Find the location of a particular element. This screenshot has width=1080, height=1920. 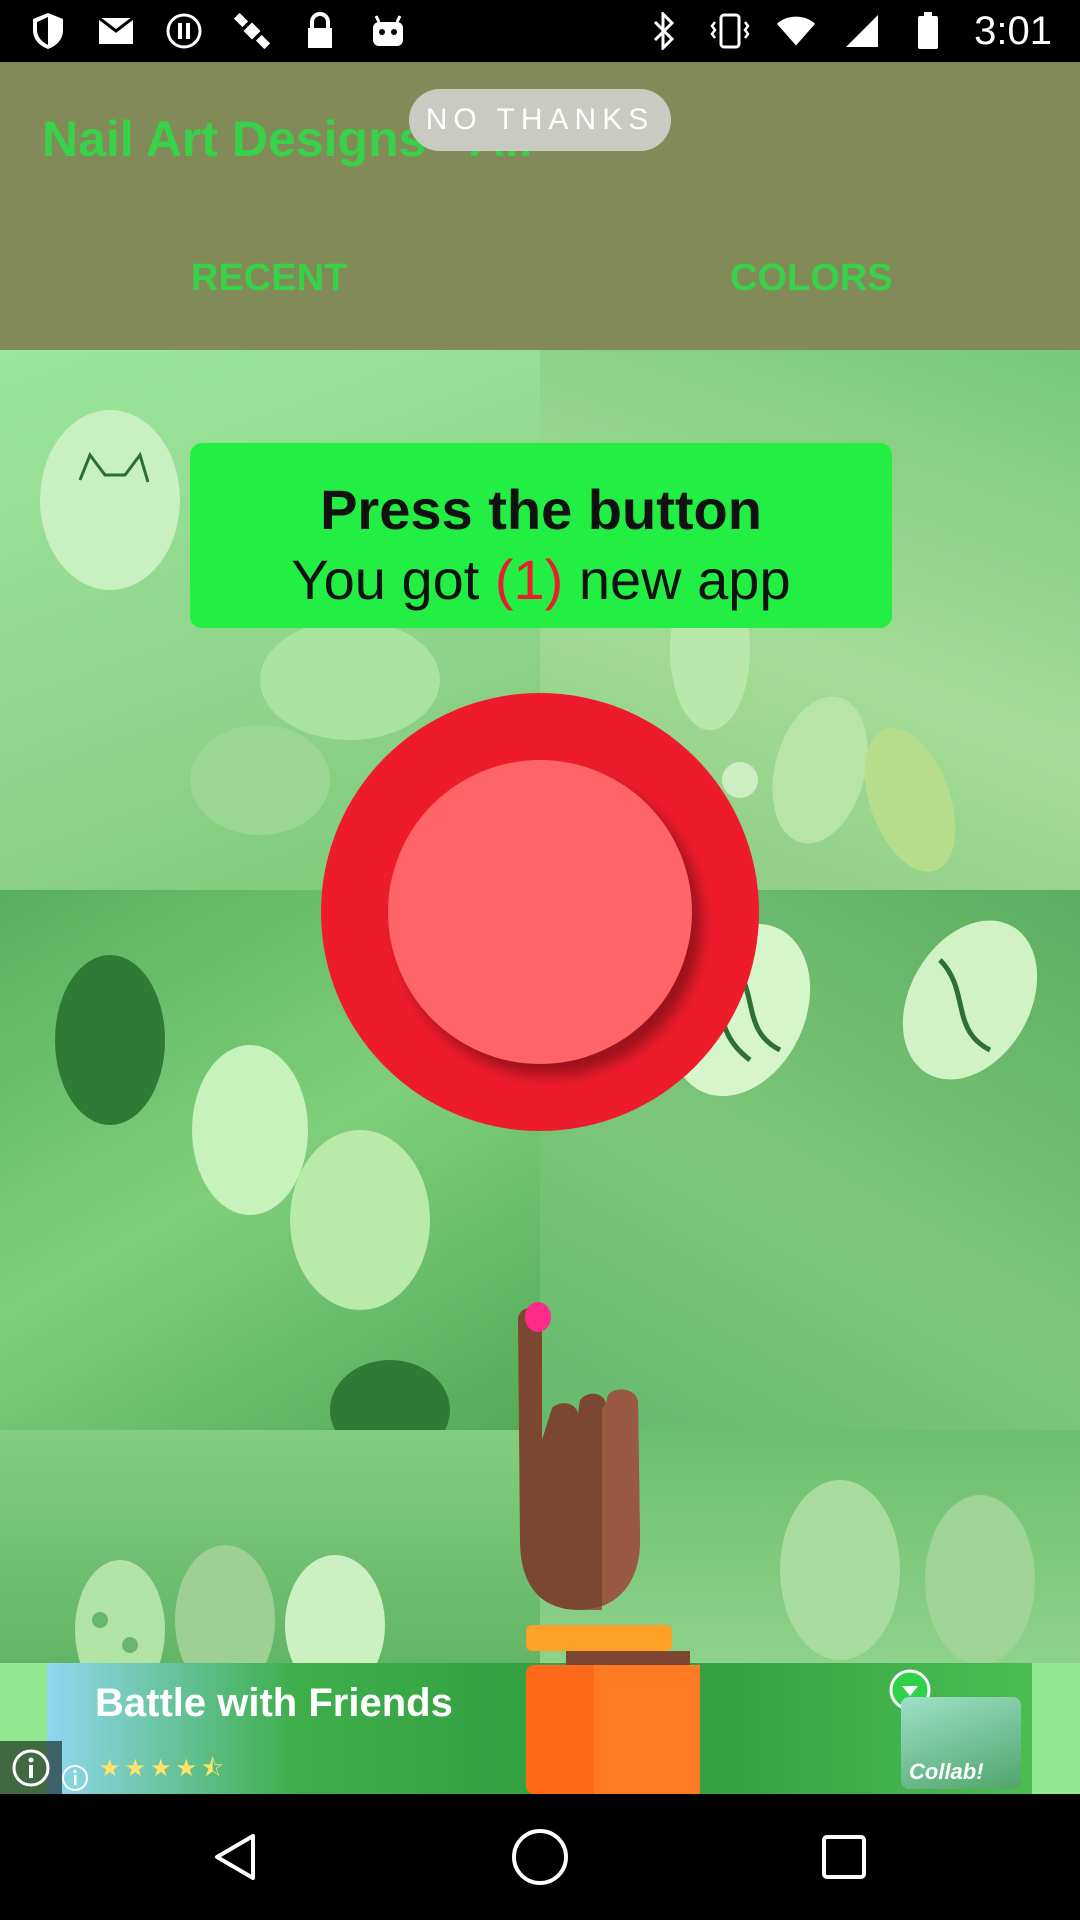

pointing-hand-icon is located at coordinates (609, 1548).